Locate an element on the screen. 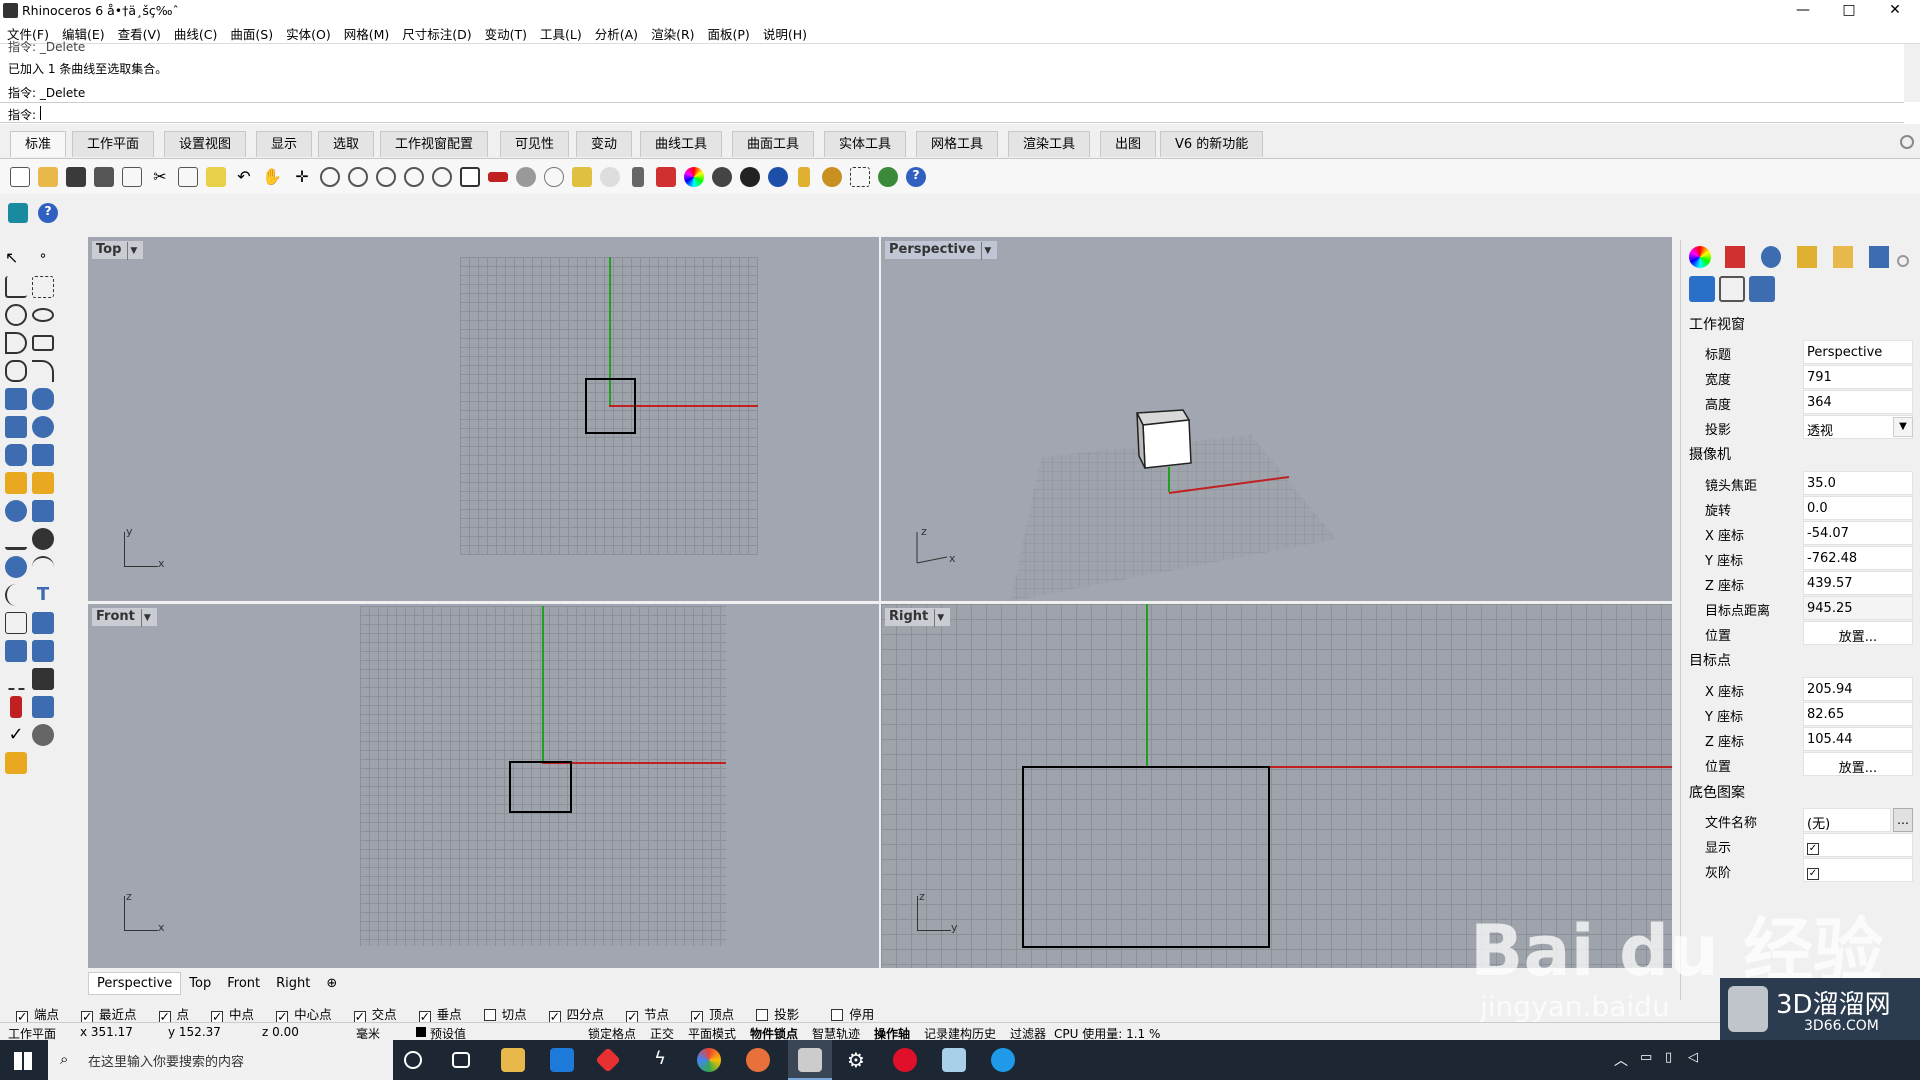 Image resolution: width=1920 pixels, height=1080 pixels. osnap-item: ✓ 交点 is located at coordinates (371, 1013).